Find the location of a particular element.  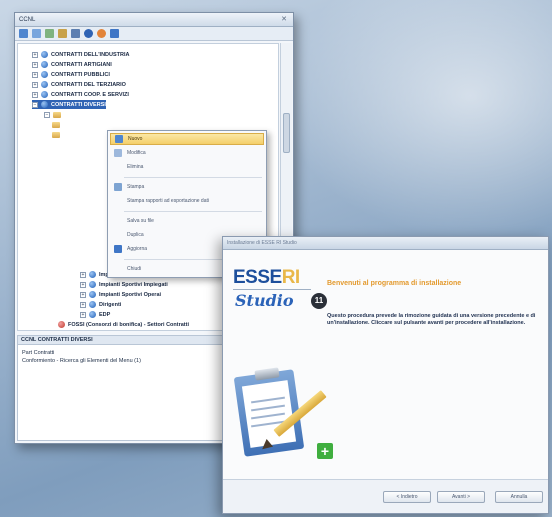

tree-item-selected: − CONTRATTI DIVERSI is located at coordinates (69, 104).